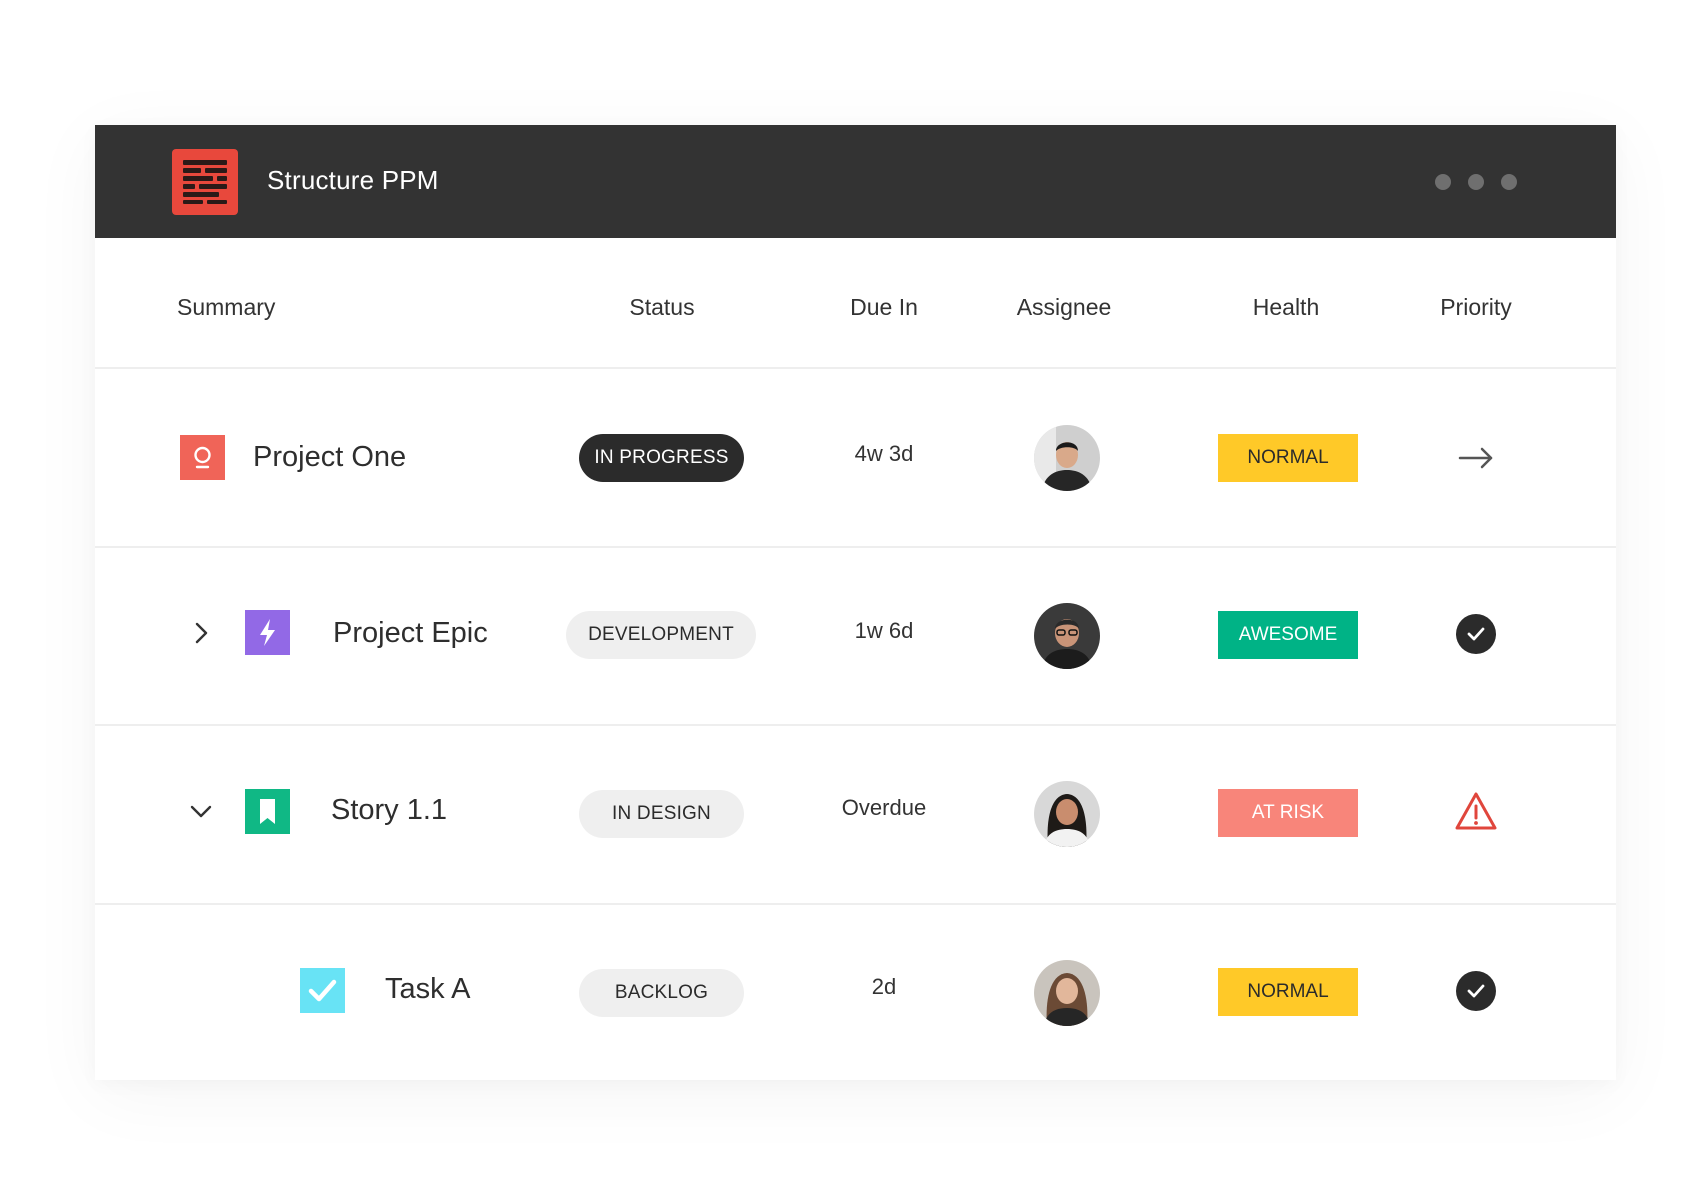 The width and height of the screenshot is (1701, 1201). Describe the element at coordinates (661, 993) in the screenshot. I see `status-badge: BACKLOG` at that location.